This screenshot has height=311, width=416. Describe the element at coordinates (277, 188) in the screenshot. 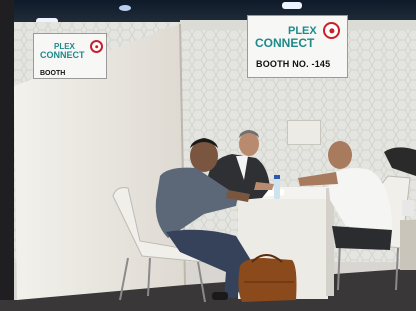

I see `water-bottle` at that location.